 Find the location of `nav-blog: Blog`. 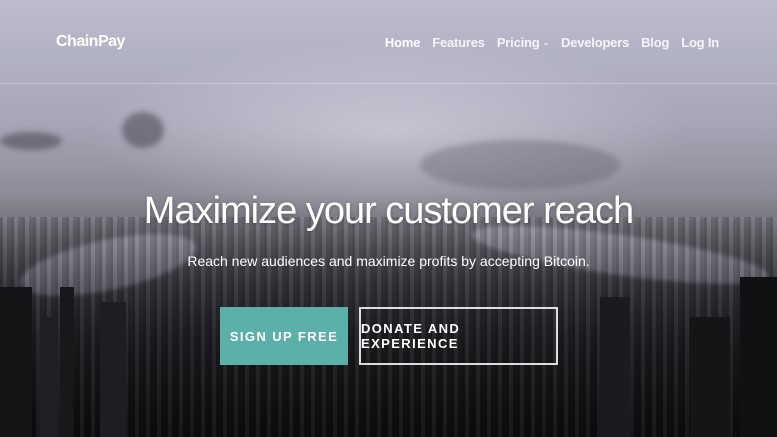

nav-blog: Blog is located at coordinates (655, 42).